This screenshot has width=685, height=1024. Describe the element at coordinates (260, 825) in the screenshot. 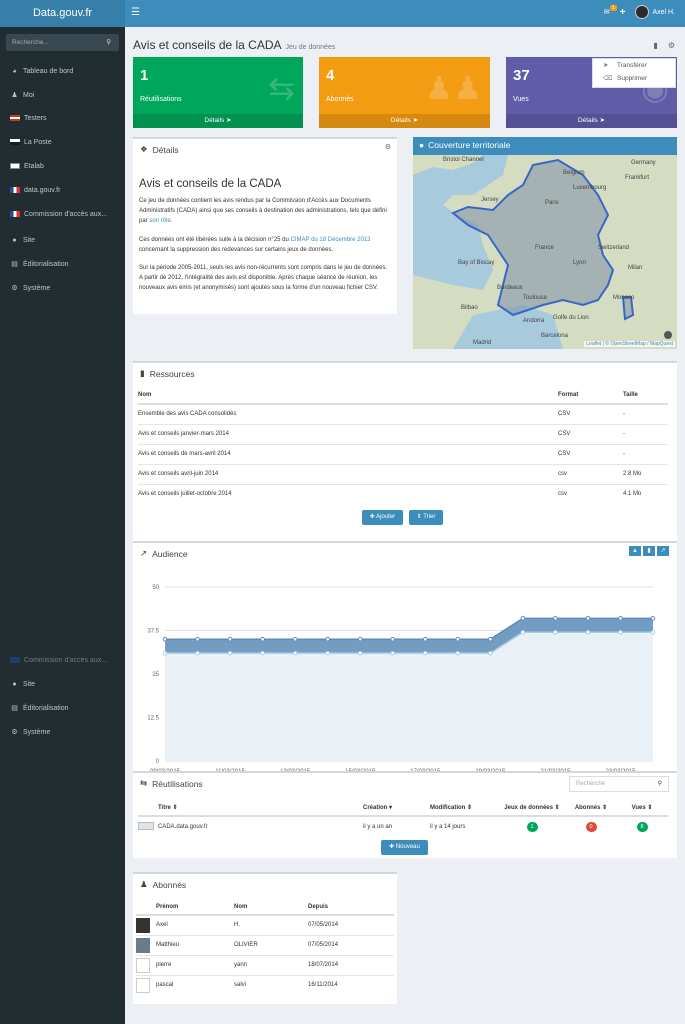

I see `reuse-title: CADA.data.gouv.fr` at that location.